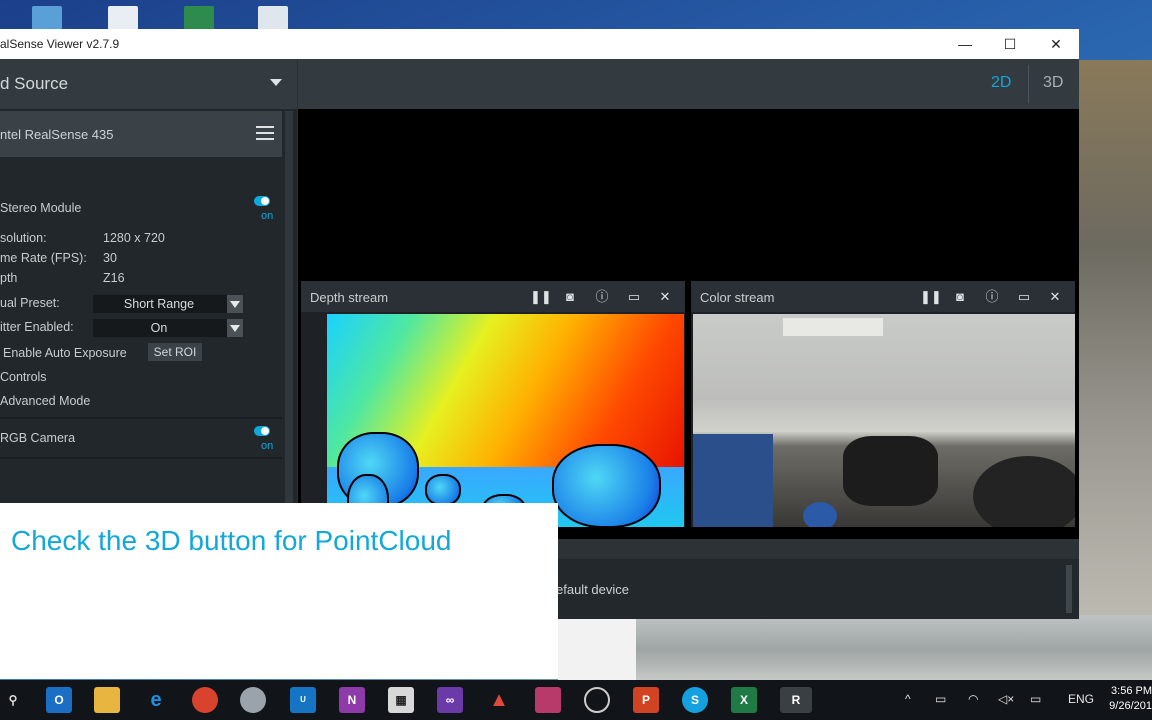 This screenshot has height=720, width=1152. I want to click on file-explorer-icon, so click(107, 700).